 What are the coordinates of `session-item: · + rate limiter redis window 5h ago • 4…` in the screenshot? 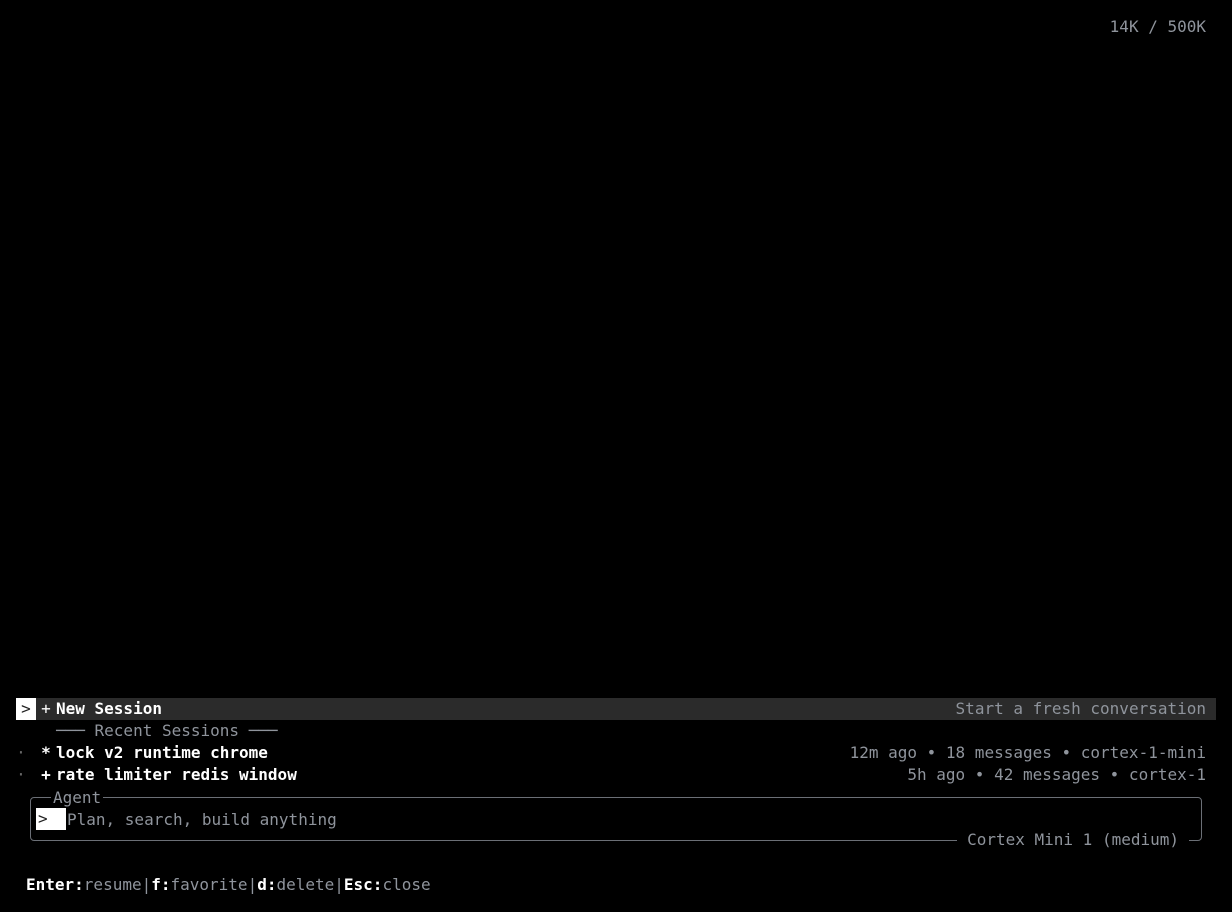 It's located at (616, 775).